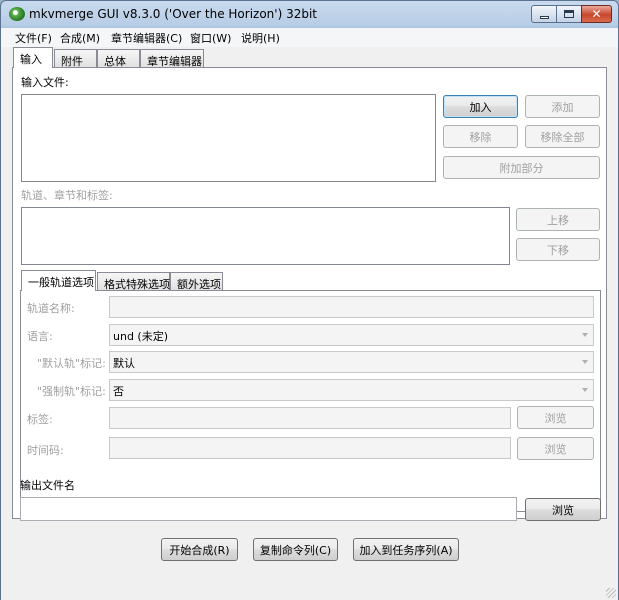 The image size is (619, 600). Describe the element at coordinates (480, 136) in the screenshot. I see `remove-button: 移除` at that location.